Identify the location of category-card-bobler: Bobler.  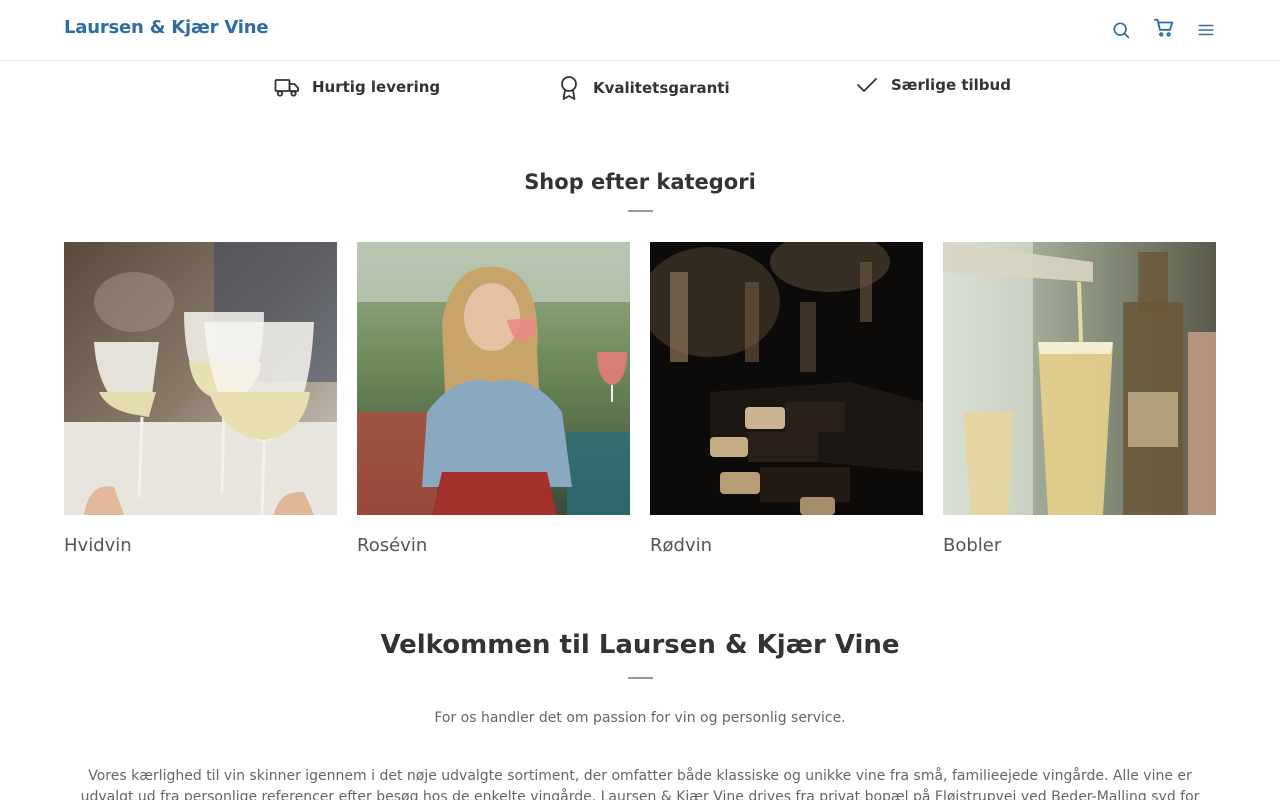
(1079, 399).